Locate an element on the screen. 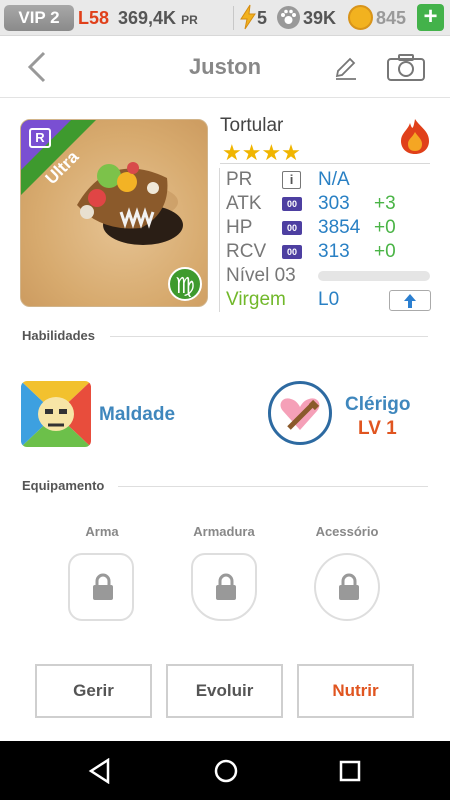  nav-recents-icon is located at coordinates (350, 771).